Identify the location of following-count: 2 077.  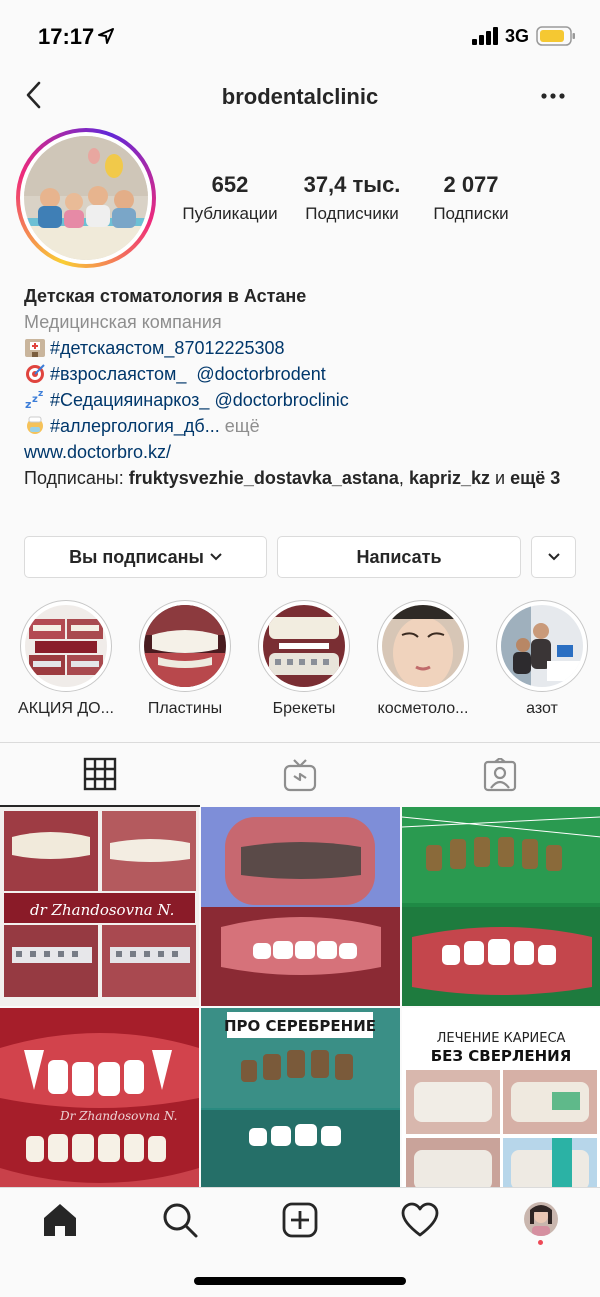
(471, 184).